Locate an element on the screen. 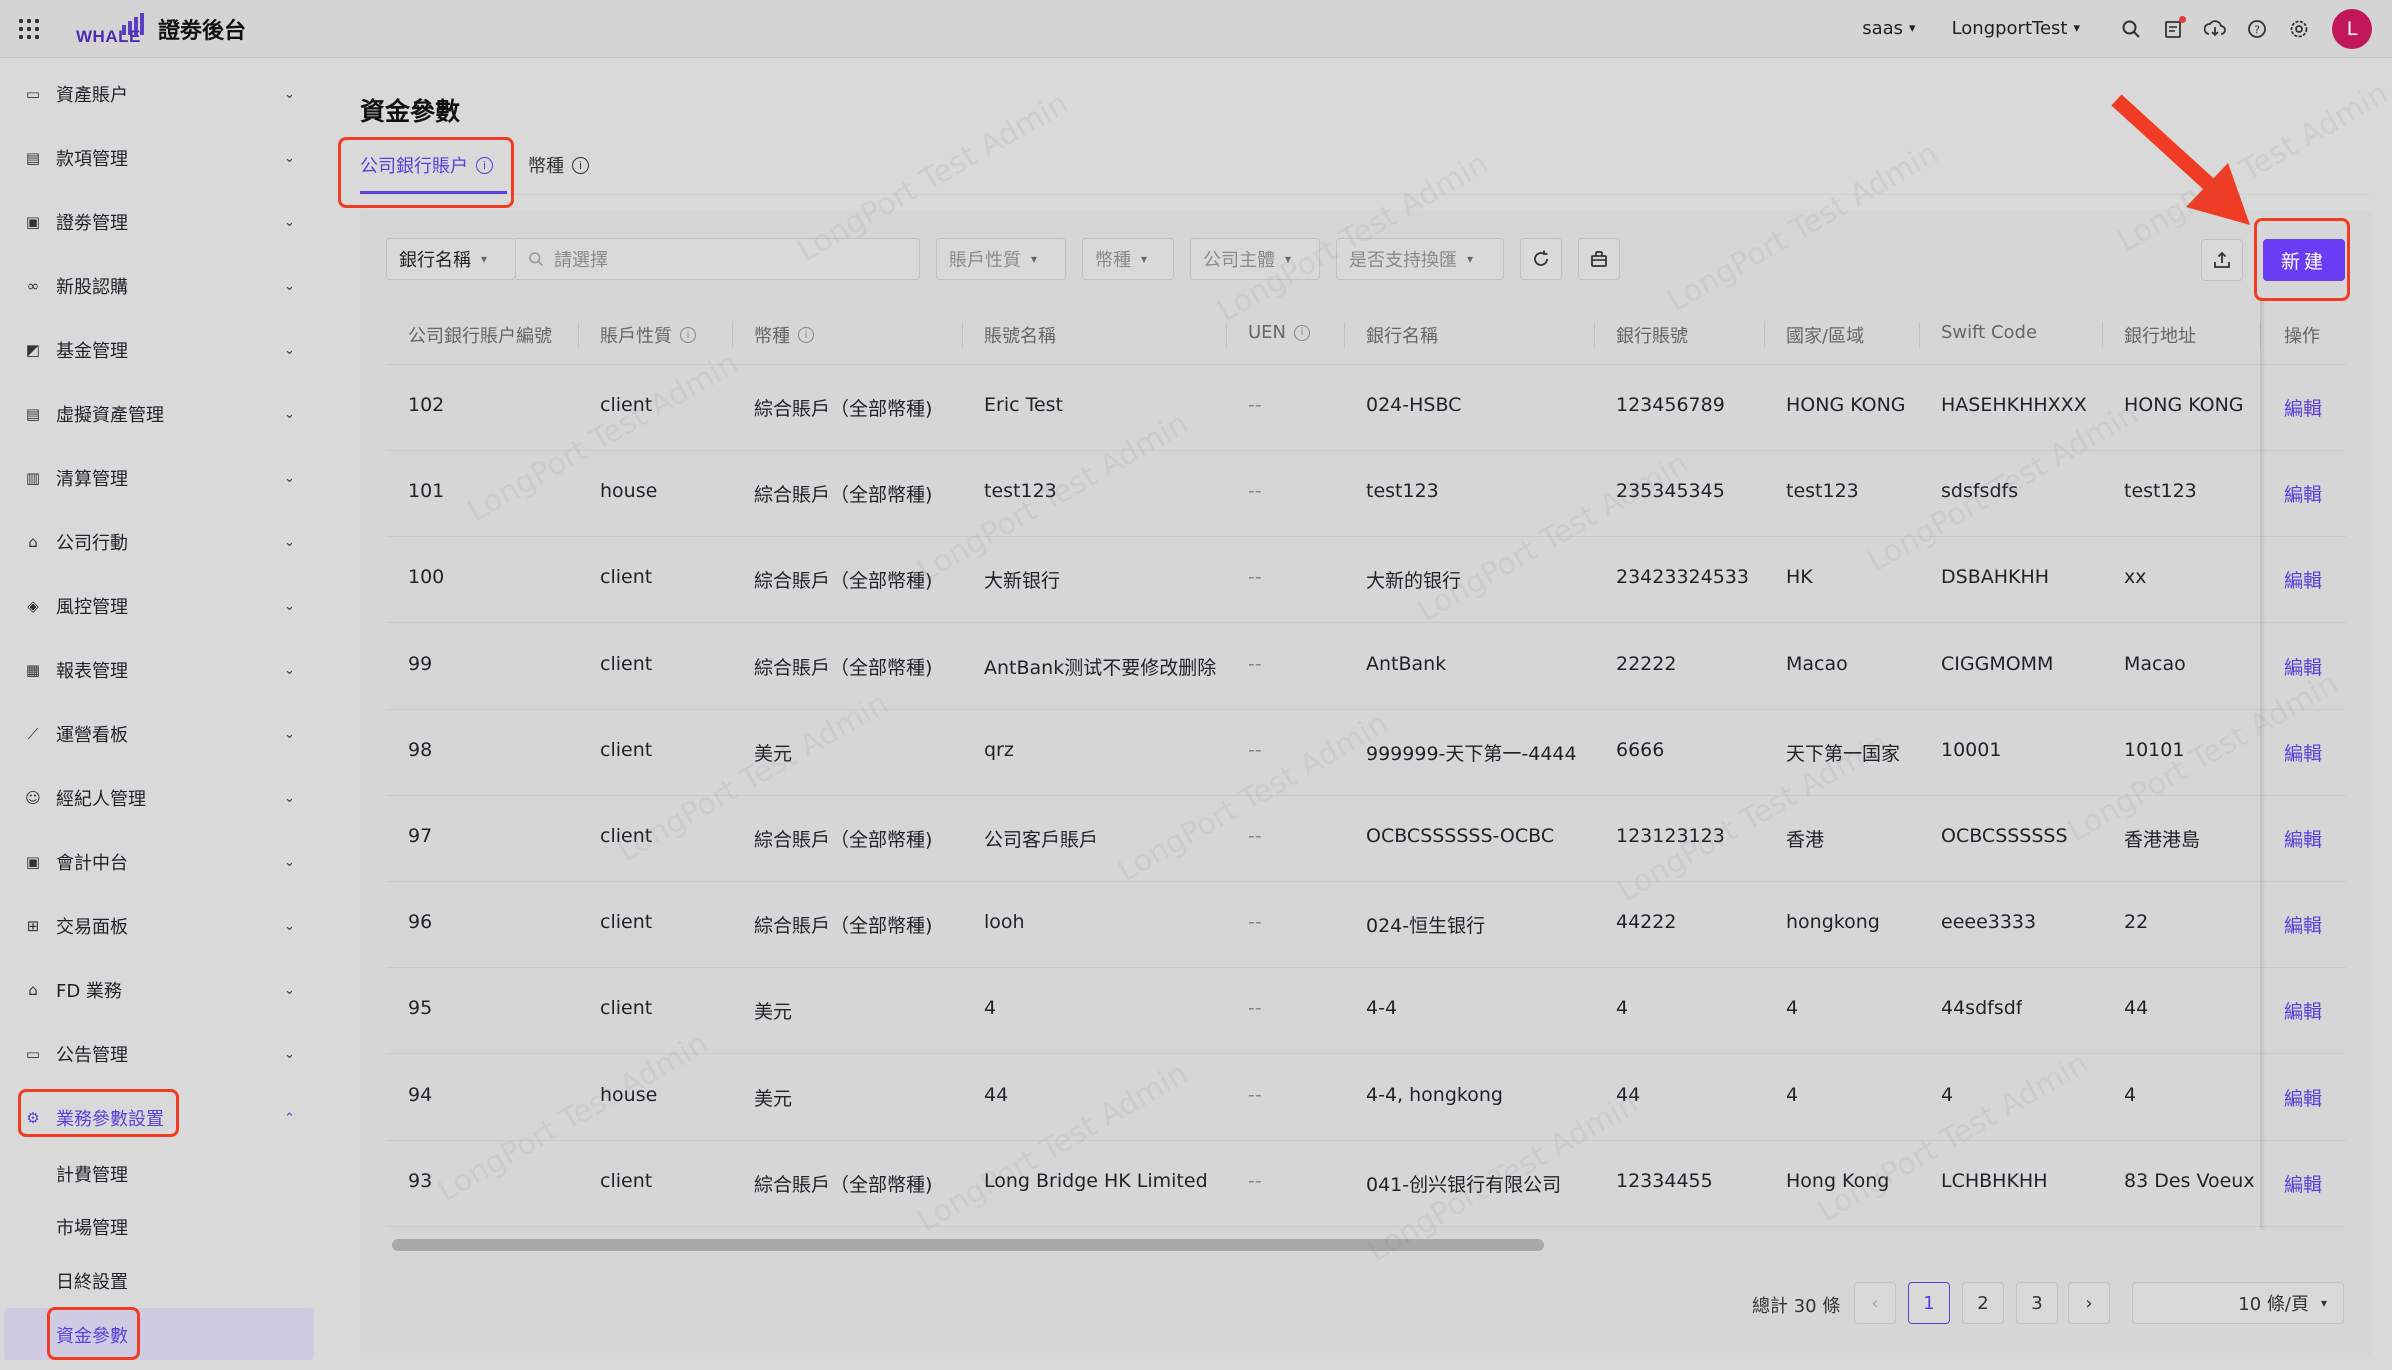 Image resolution: width=2392 pixels, height=1370 pixels. sidebar-item: ▤ 款項管理 ⌄ is located at coordinates (166, 158).